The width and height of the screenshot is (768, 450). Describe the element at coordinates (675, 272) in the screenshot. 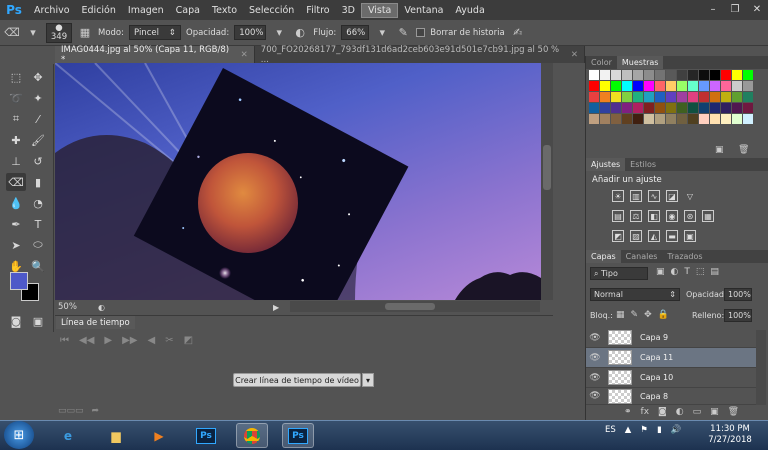

I see `adjust-filter-icon: ◐` at that location.